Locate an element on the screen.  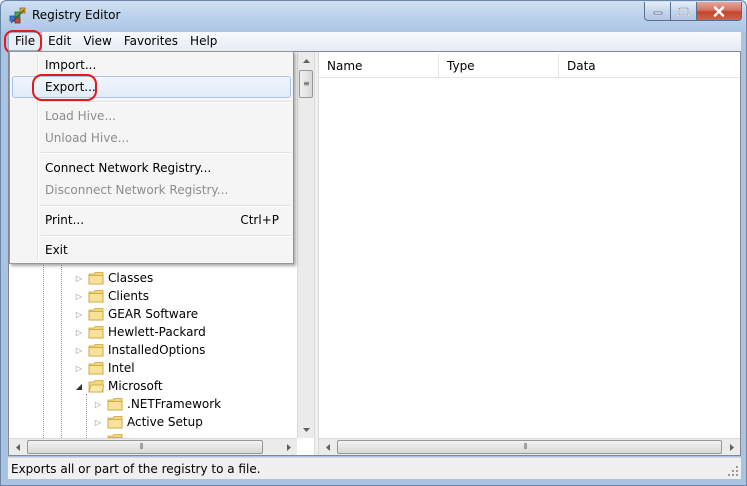
tree-node-partial: ▷ is located at coordinates (109, 434).